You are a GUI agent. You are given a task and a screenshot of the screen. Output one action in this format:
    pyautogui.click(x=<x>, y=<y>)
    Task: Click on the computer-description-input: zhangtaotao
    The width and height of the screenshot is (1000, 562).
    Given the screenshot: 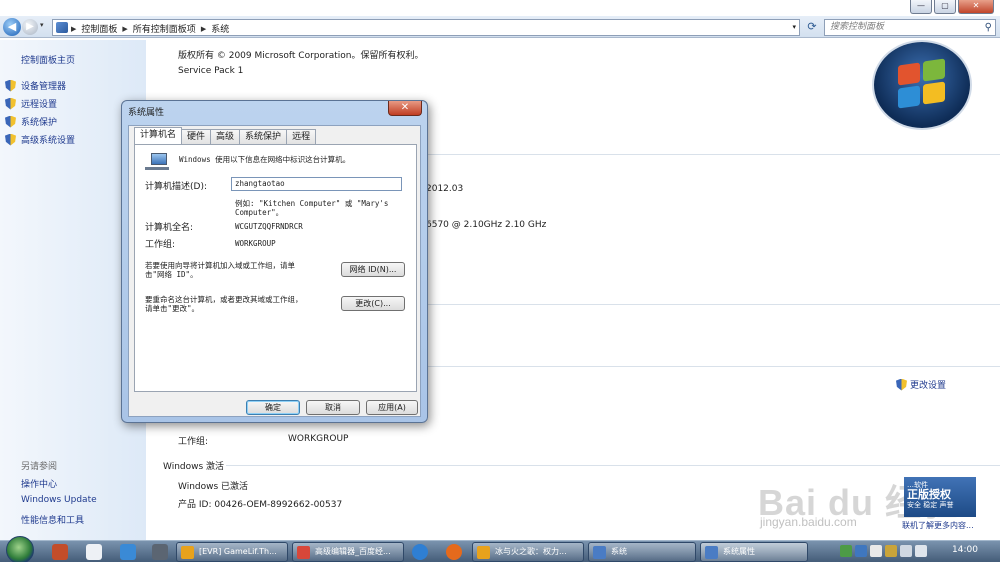 What is the action you would take?
    pyautogui.click(x=316, y=184)
    